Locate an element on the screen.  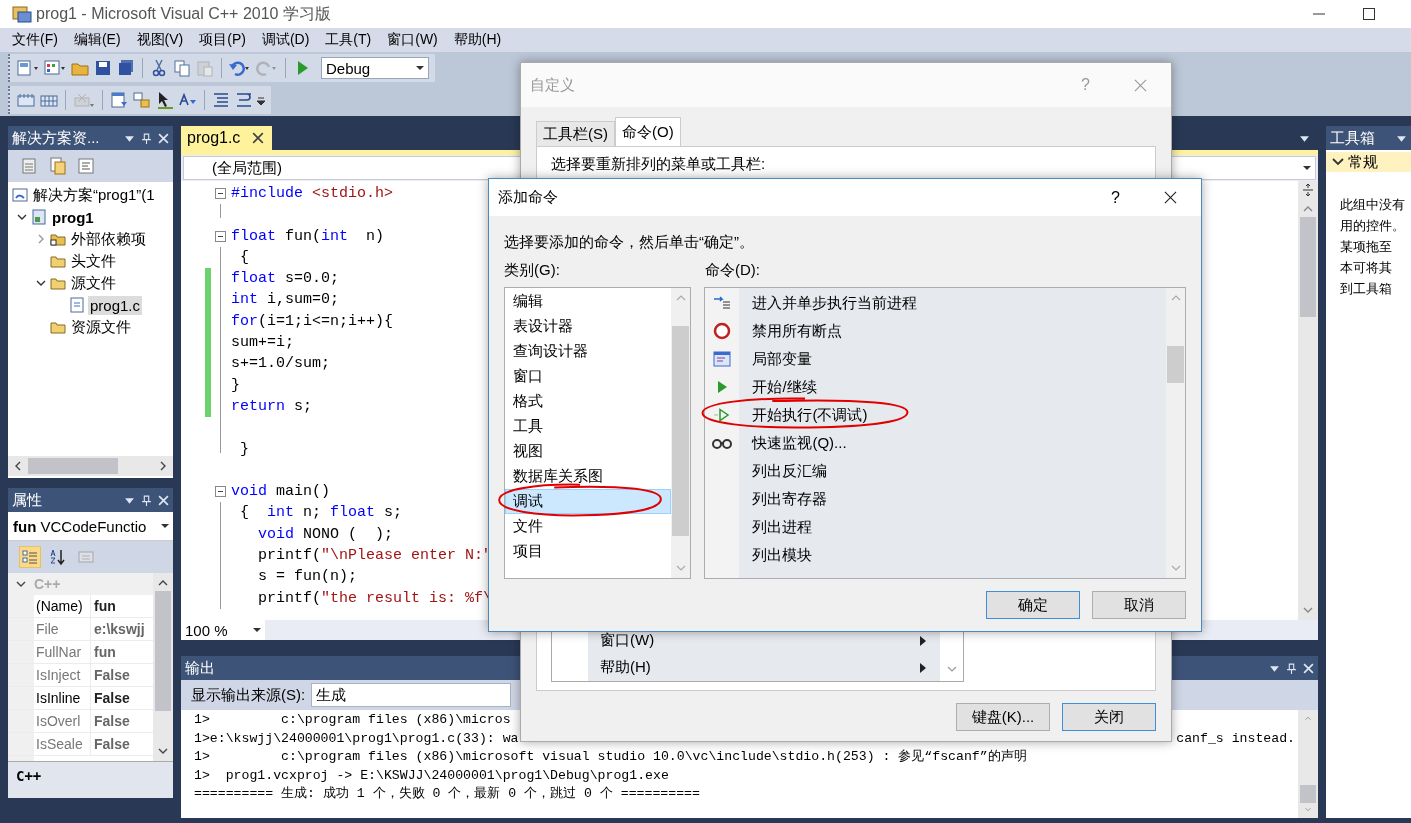
code-line: void NONO ( ); is located at coordinates (325, 534).